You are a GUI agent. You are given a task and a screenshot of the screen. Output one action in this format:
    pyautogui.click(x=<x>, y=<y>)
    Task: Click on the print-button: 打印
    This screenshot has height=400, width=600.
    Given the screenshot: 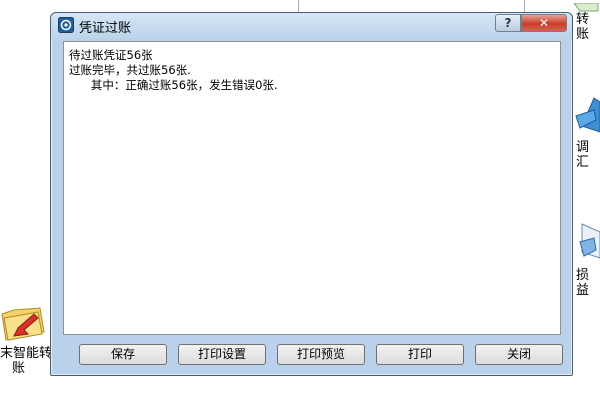 What is the action you would take?
    pyautogui.click(x=420, y=354)
    